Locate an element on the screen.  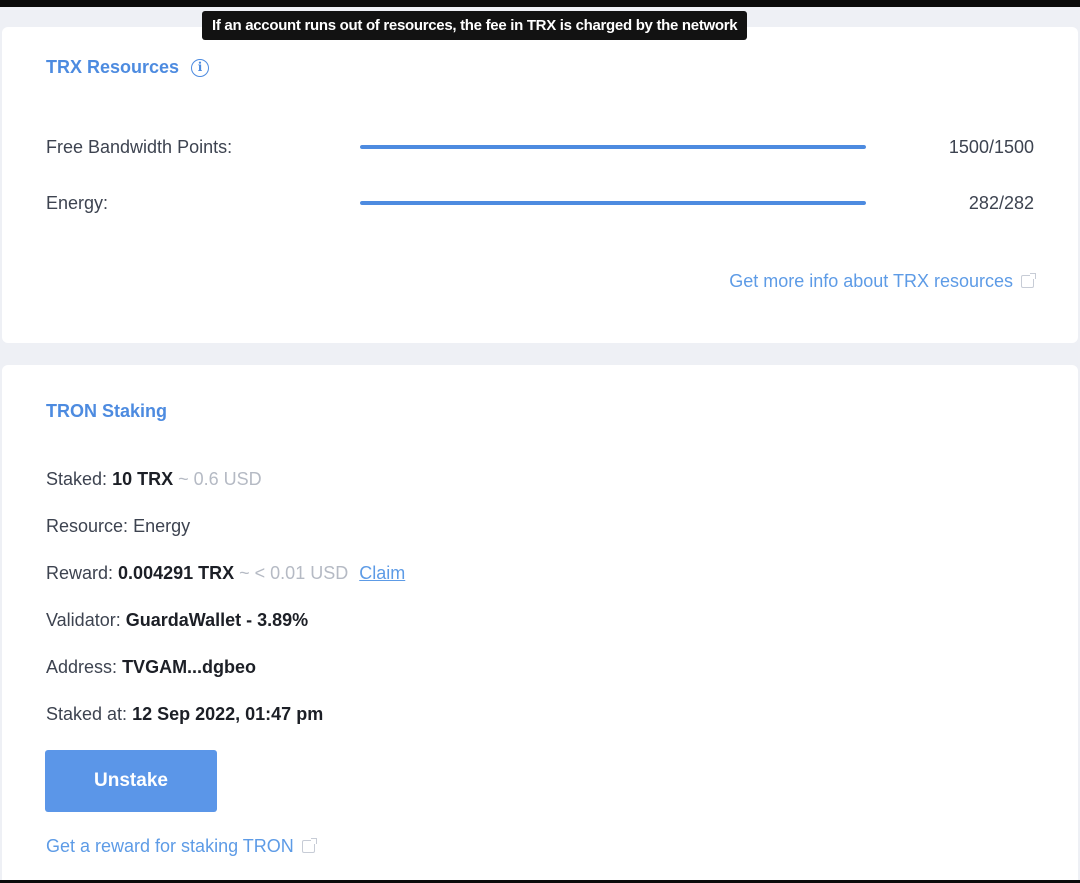
resource-line: Resource: Energy is located at coordinates (118, 526).